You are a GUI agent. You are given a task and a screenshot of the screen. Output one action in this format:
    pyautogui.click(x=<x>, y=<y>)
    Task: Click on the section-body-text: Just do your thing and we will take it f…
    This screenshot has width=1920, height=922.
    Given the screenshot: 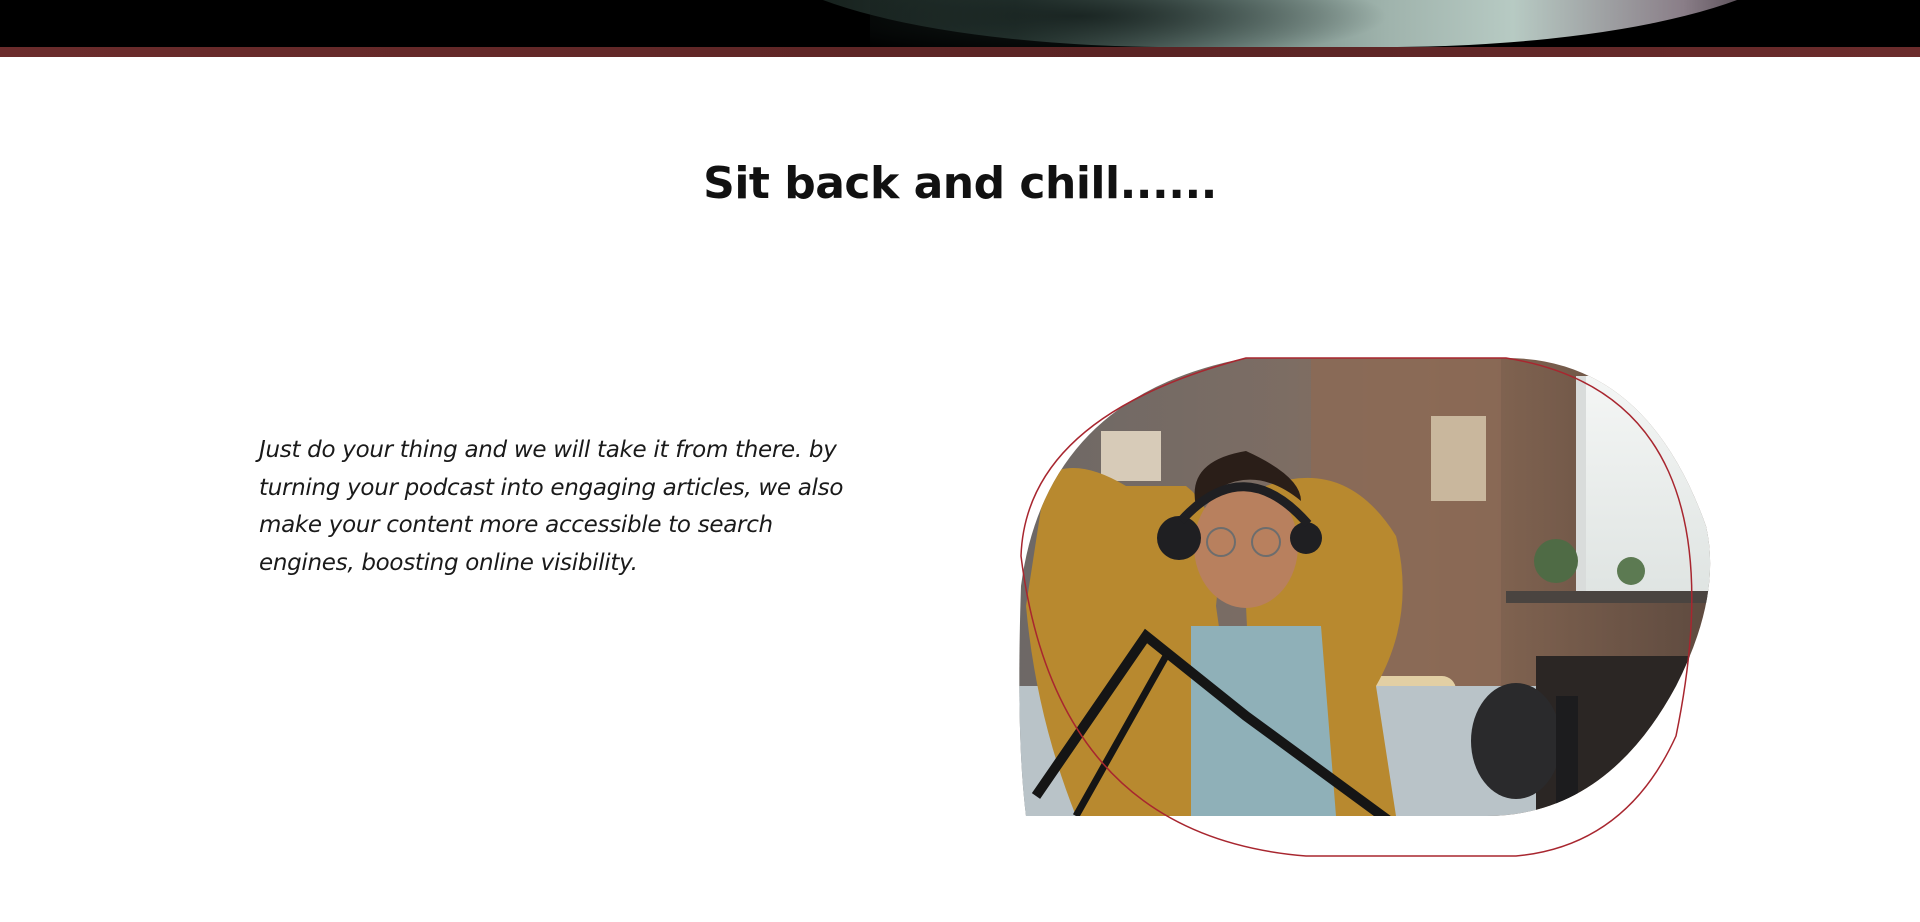 What is the action you would take?
    pyautogui.click(x=551, y=506)
    